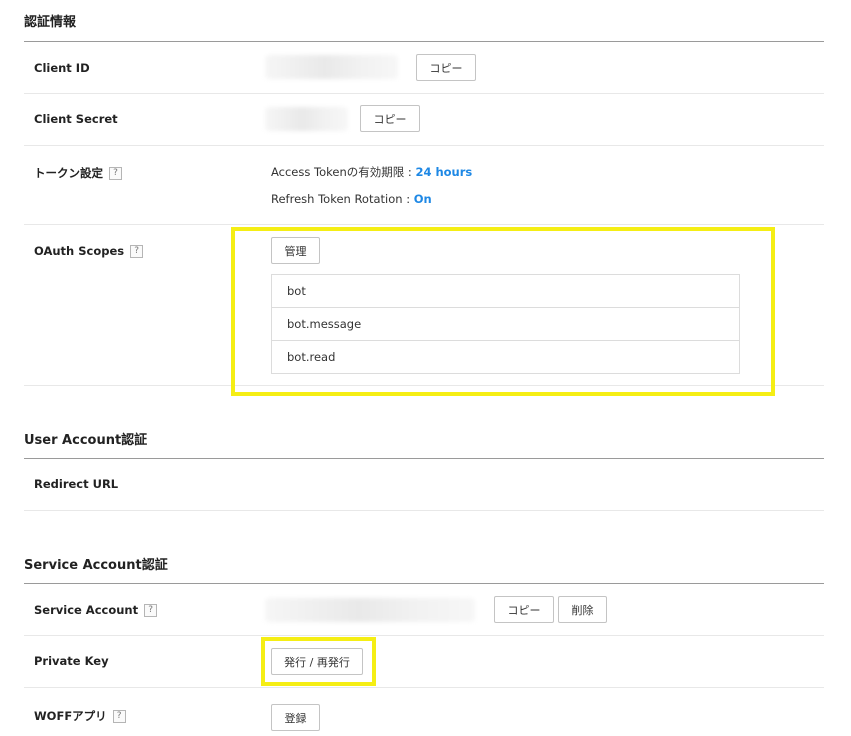 Image resolution: width=851 pixels, height=736 pixels. I want to click on woff-register-button: 登録, so click(295, 717).